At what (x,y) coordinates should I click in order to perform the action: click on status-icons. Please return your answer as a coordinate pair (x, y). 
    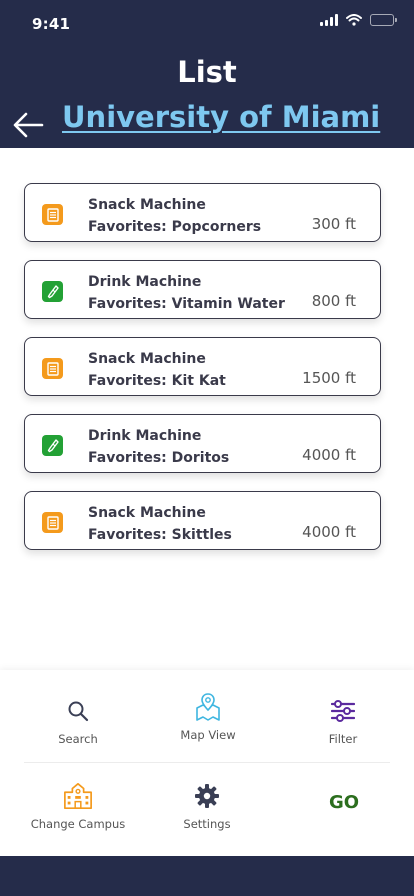
    Looking at the image, I should click on (358, 20).